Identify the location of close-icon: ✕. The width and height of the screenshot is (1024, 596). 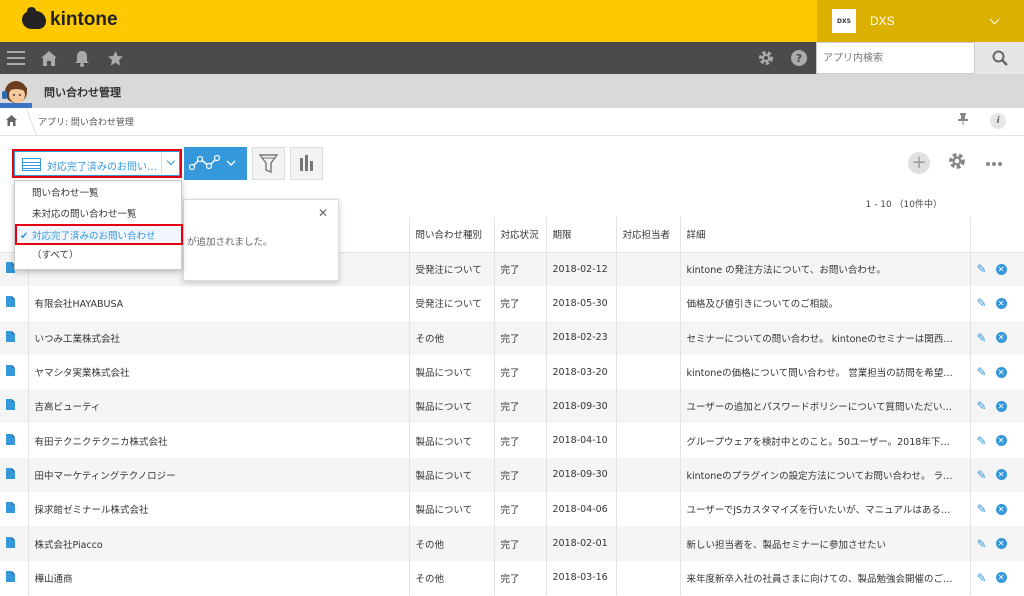
(323, 213).